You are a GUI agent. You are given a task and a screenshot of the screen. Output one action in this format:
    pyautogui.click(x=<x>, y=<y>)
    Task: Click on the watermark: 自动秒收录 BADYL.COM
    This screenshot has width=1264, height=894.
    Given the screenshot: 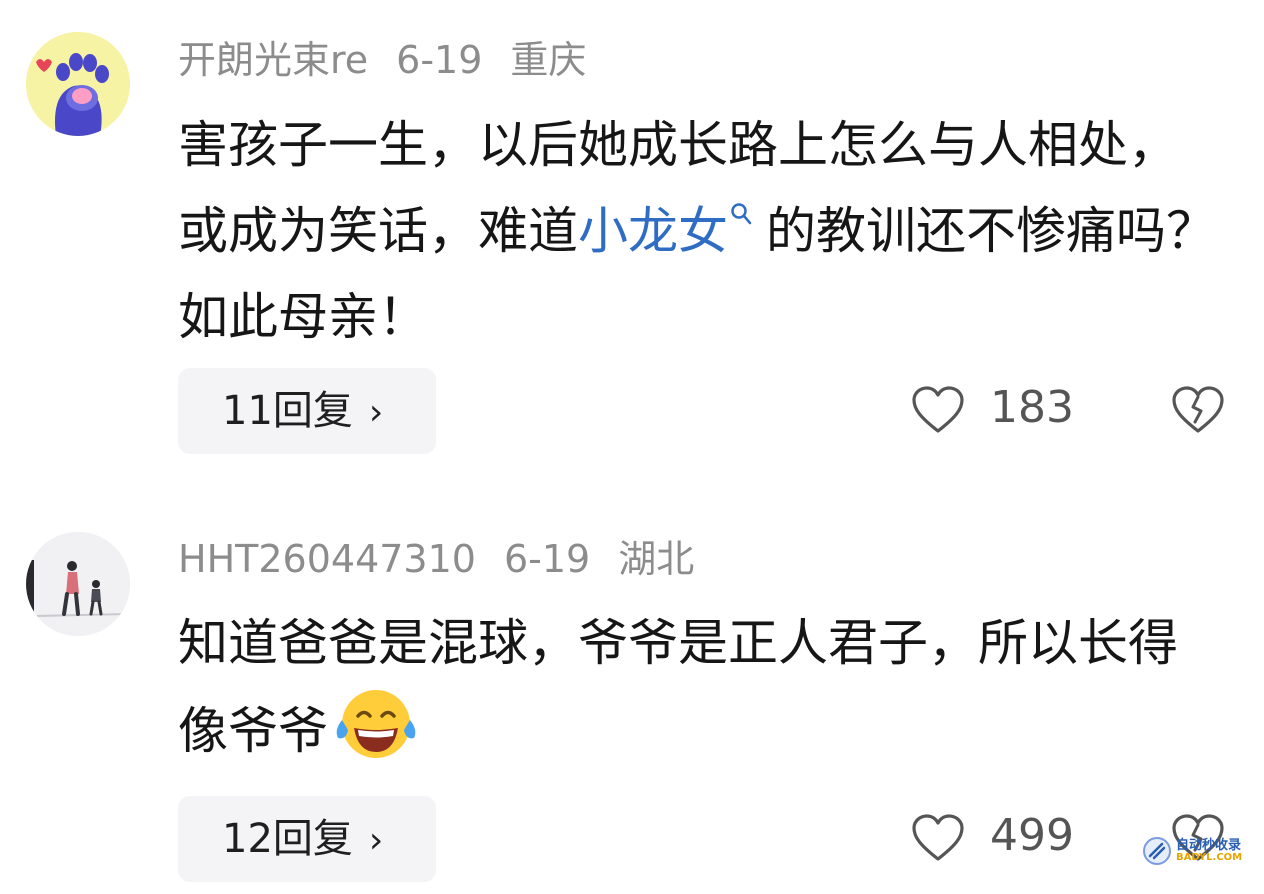 What is the action you would take?
    pyautogui.click(x=1201, y=852)
    